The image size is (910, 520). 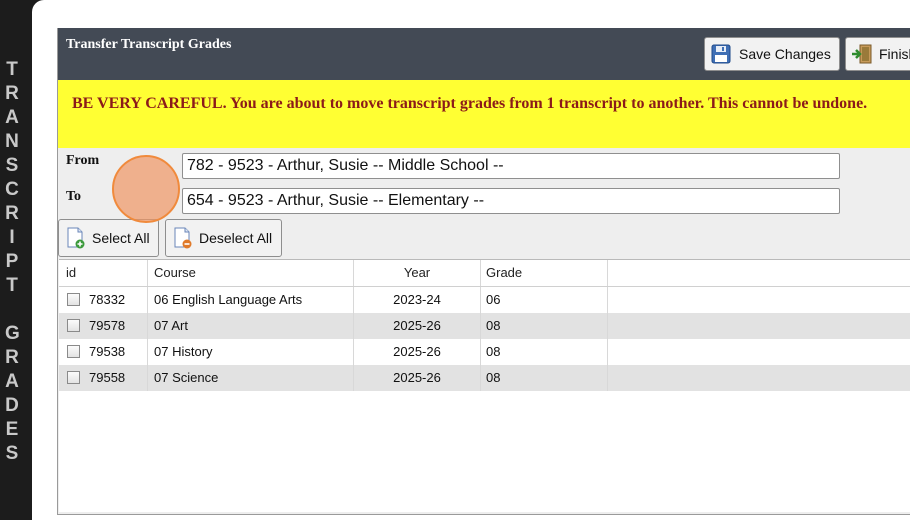 What do you see at coordinates (12, 141) in the screenshot?
I see `title-letter: N` at bounding box center [12, 141].